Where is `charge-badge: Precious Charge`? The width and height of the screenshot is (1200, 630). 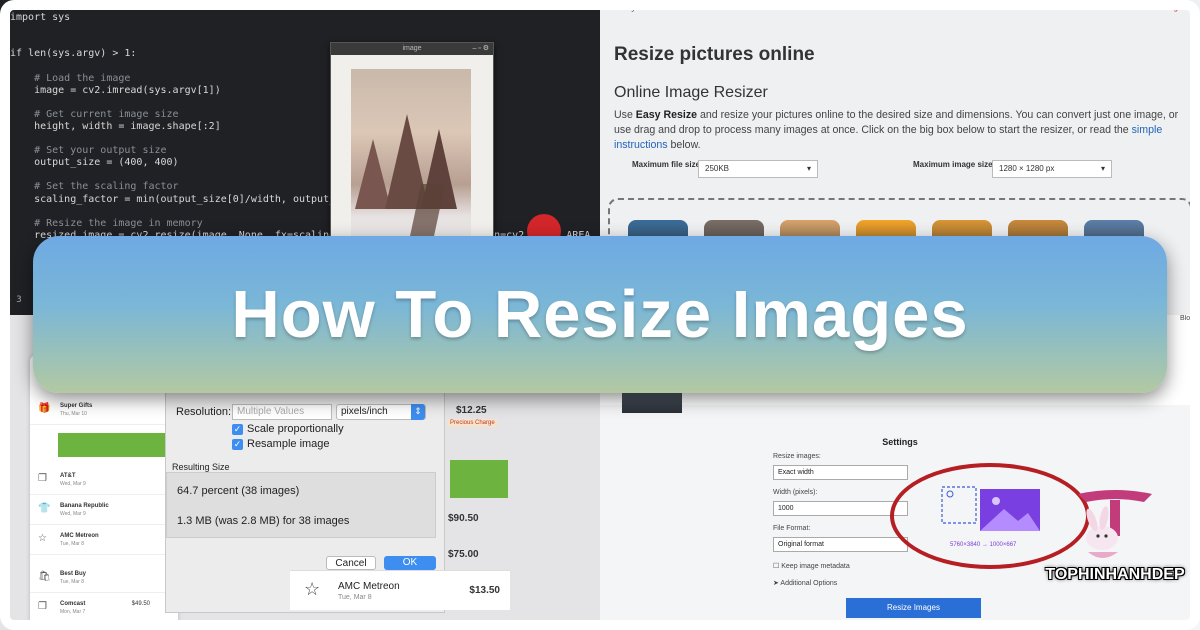 charge-badge: Precious Charge is located at coordinates (472, 423).